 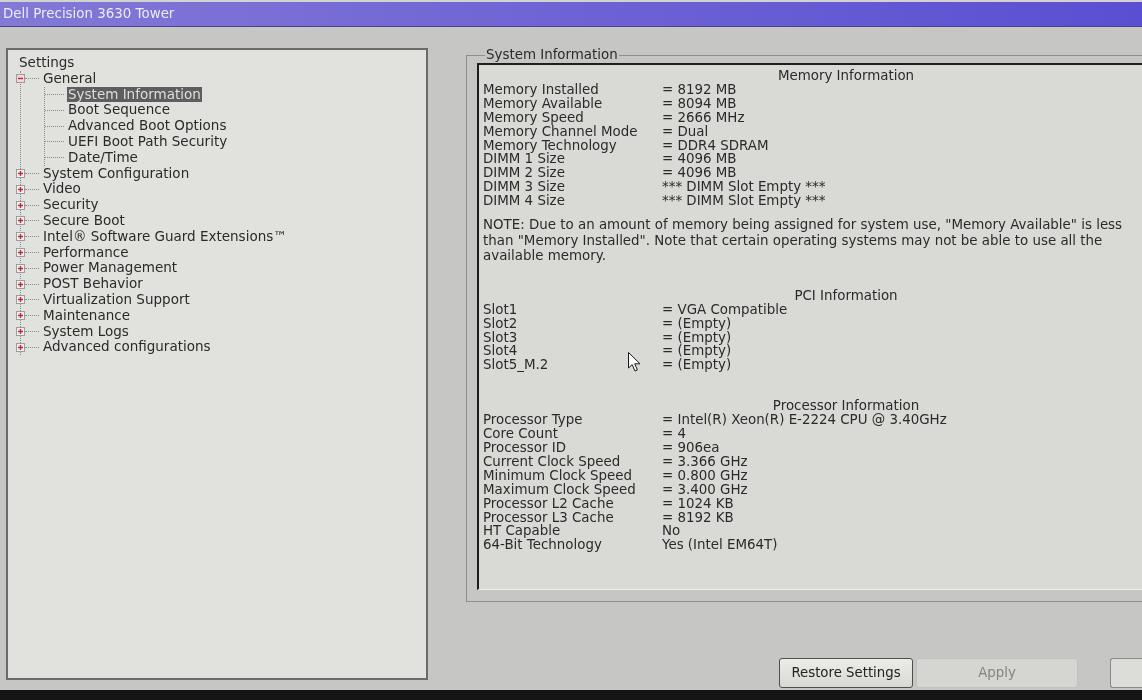 I want to click on info-label: DIMM 4 Size, so click(x=524, y=201).